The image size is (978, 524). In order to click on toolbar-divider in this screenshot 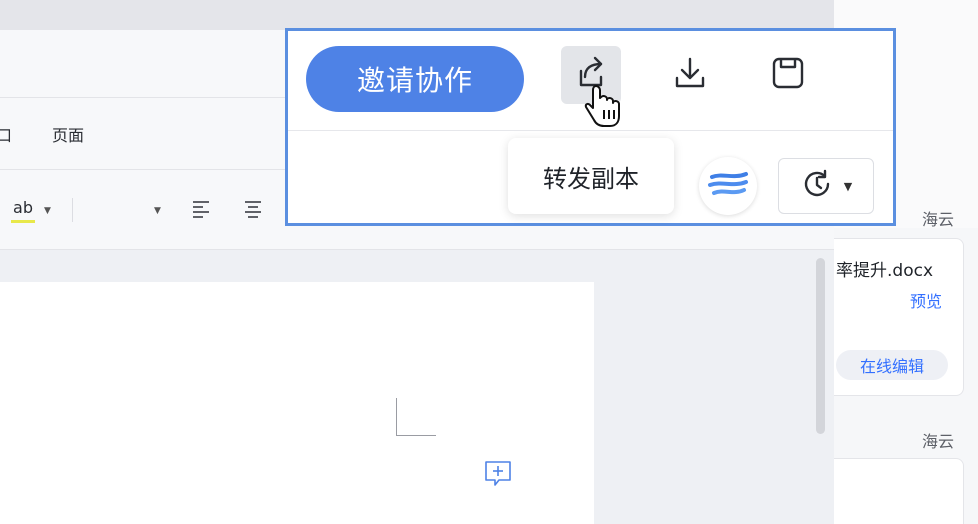, I will do `click(72, 210)`.